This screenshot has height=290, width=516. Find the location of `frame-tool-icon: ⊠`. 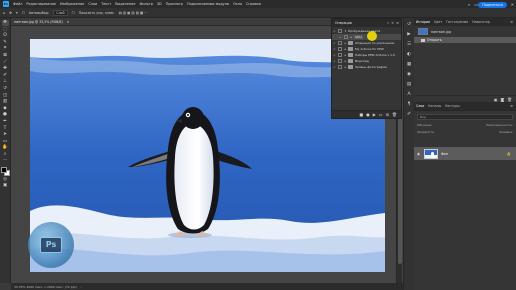

frame-tool-icon: ⊠ is located at coordinates (5, 56).